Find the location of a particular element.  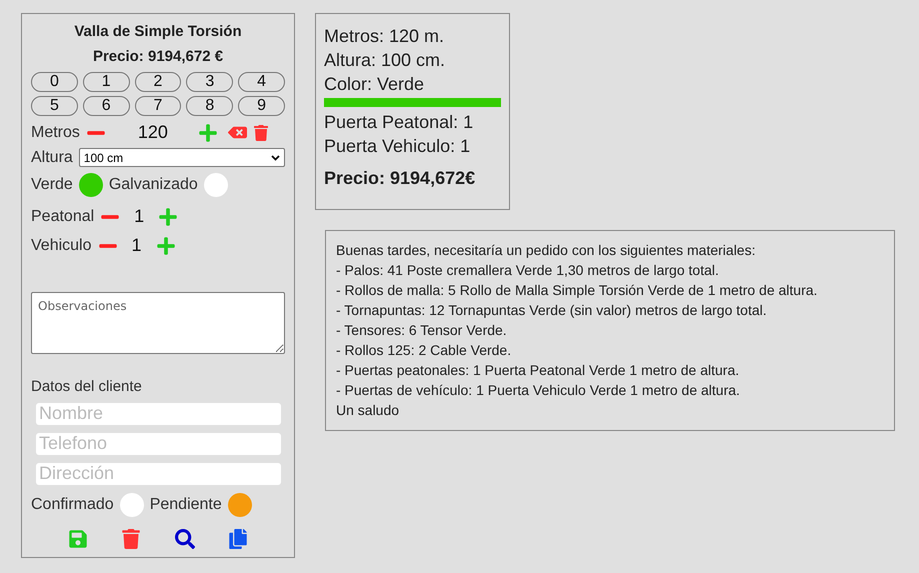

summary-line: Puerta Vehiculo: 1 is located at coordinates (398, 146).